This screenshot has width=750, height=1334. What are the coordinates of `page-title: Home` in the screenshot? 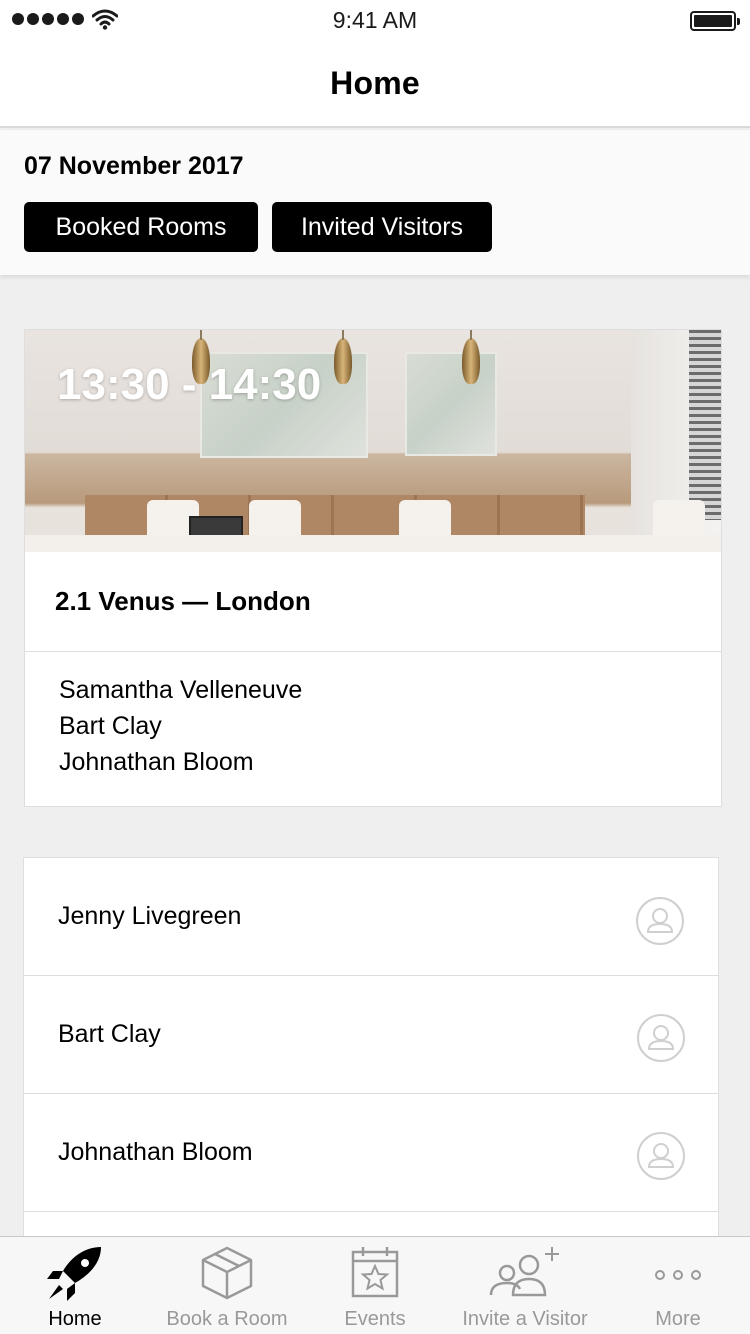 It's located at (375, 82).